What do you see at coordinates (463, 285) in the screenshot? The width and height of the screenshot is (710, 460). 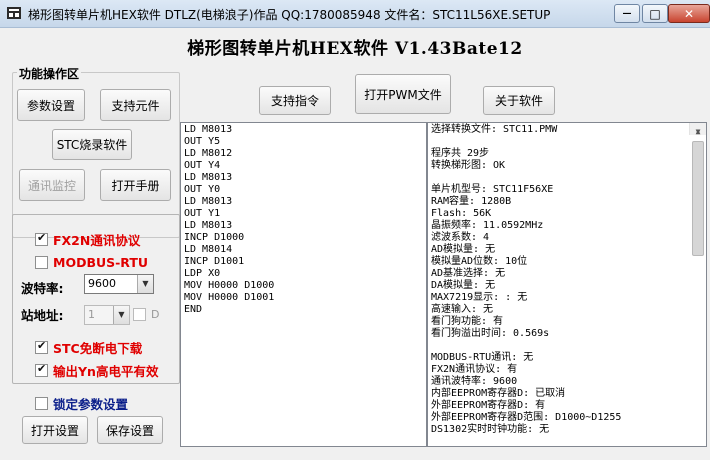 I see `info-line: DA模拟量: 无` at bounding box center [463, 285].